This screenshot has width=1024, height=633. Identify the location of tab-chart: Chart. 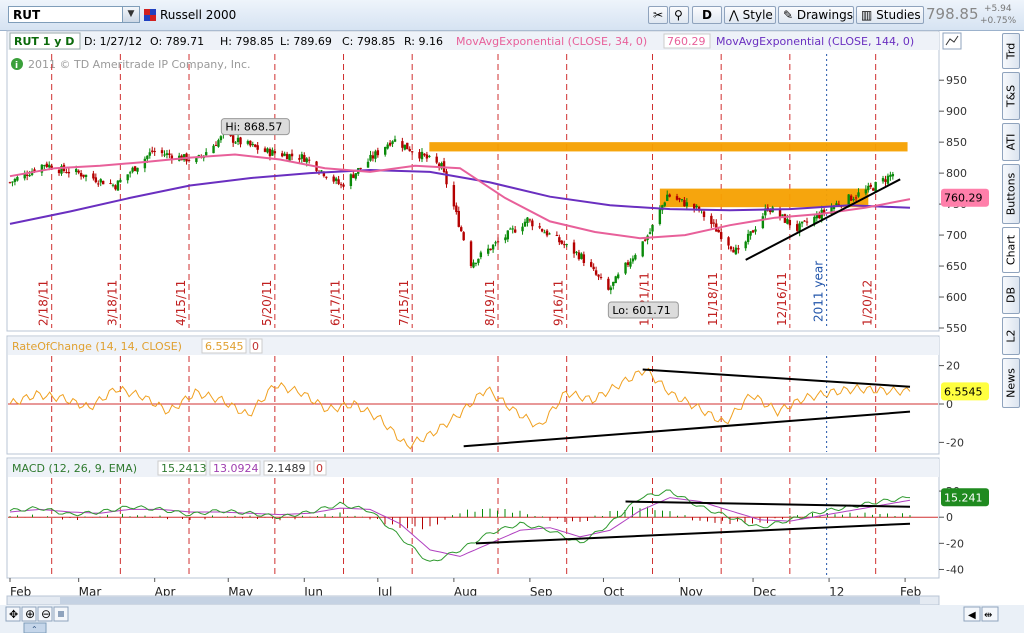
(1011, 250).